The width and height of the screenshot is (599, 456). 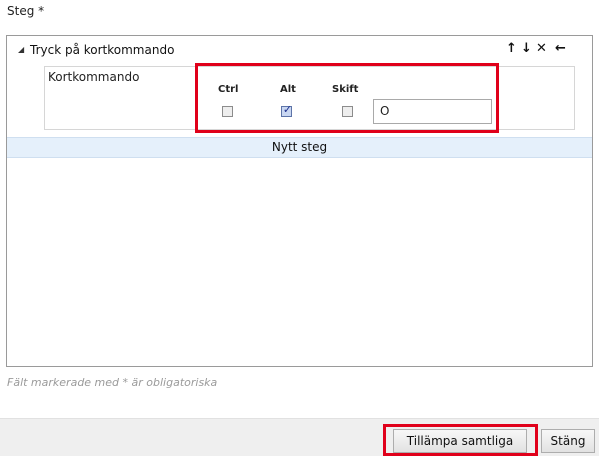 What do you see at coordinates (102, 50) in the screenshot?
I see `step-title: Tryck på kortkommando` at bounding box center [102, 50].